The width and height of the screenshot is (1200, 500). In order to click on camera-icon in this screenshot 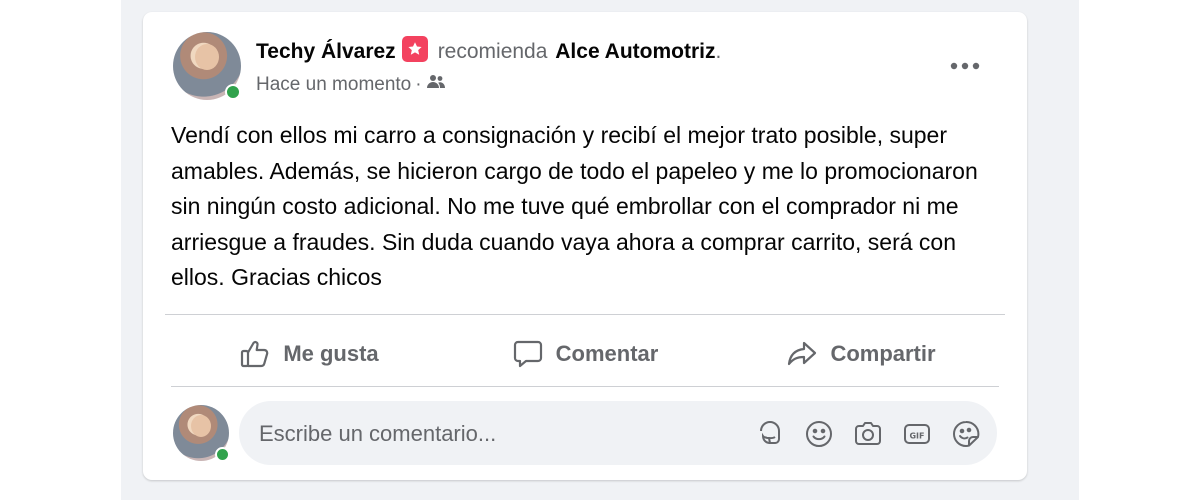, I will do `click(868, 434)`.